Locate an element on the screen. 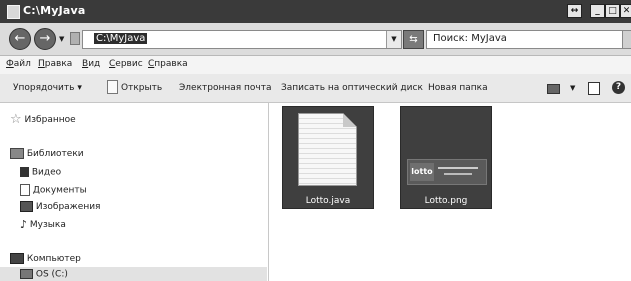 This screenshot has width=631, height=281. menu-bar: Файл Правка Вид Сервис Справка is located at coordinates (315, 65).